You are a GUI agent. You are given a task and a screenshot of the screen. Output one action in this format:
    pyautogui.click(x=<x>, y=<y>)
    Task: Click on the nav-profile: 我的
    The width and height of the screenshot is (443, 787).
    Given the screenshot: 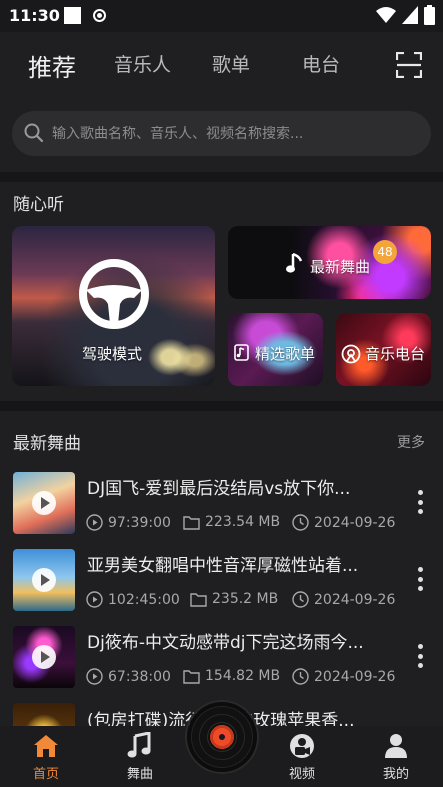 What is the action you would take?
    pyautogui.click(x=396, y=757)
    